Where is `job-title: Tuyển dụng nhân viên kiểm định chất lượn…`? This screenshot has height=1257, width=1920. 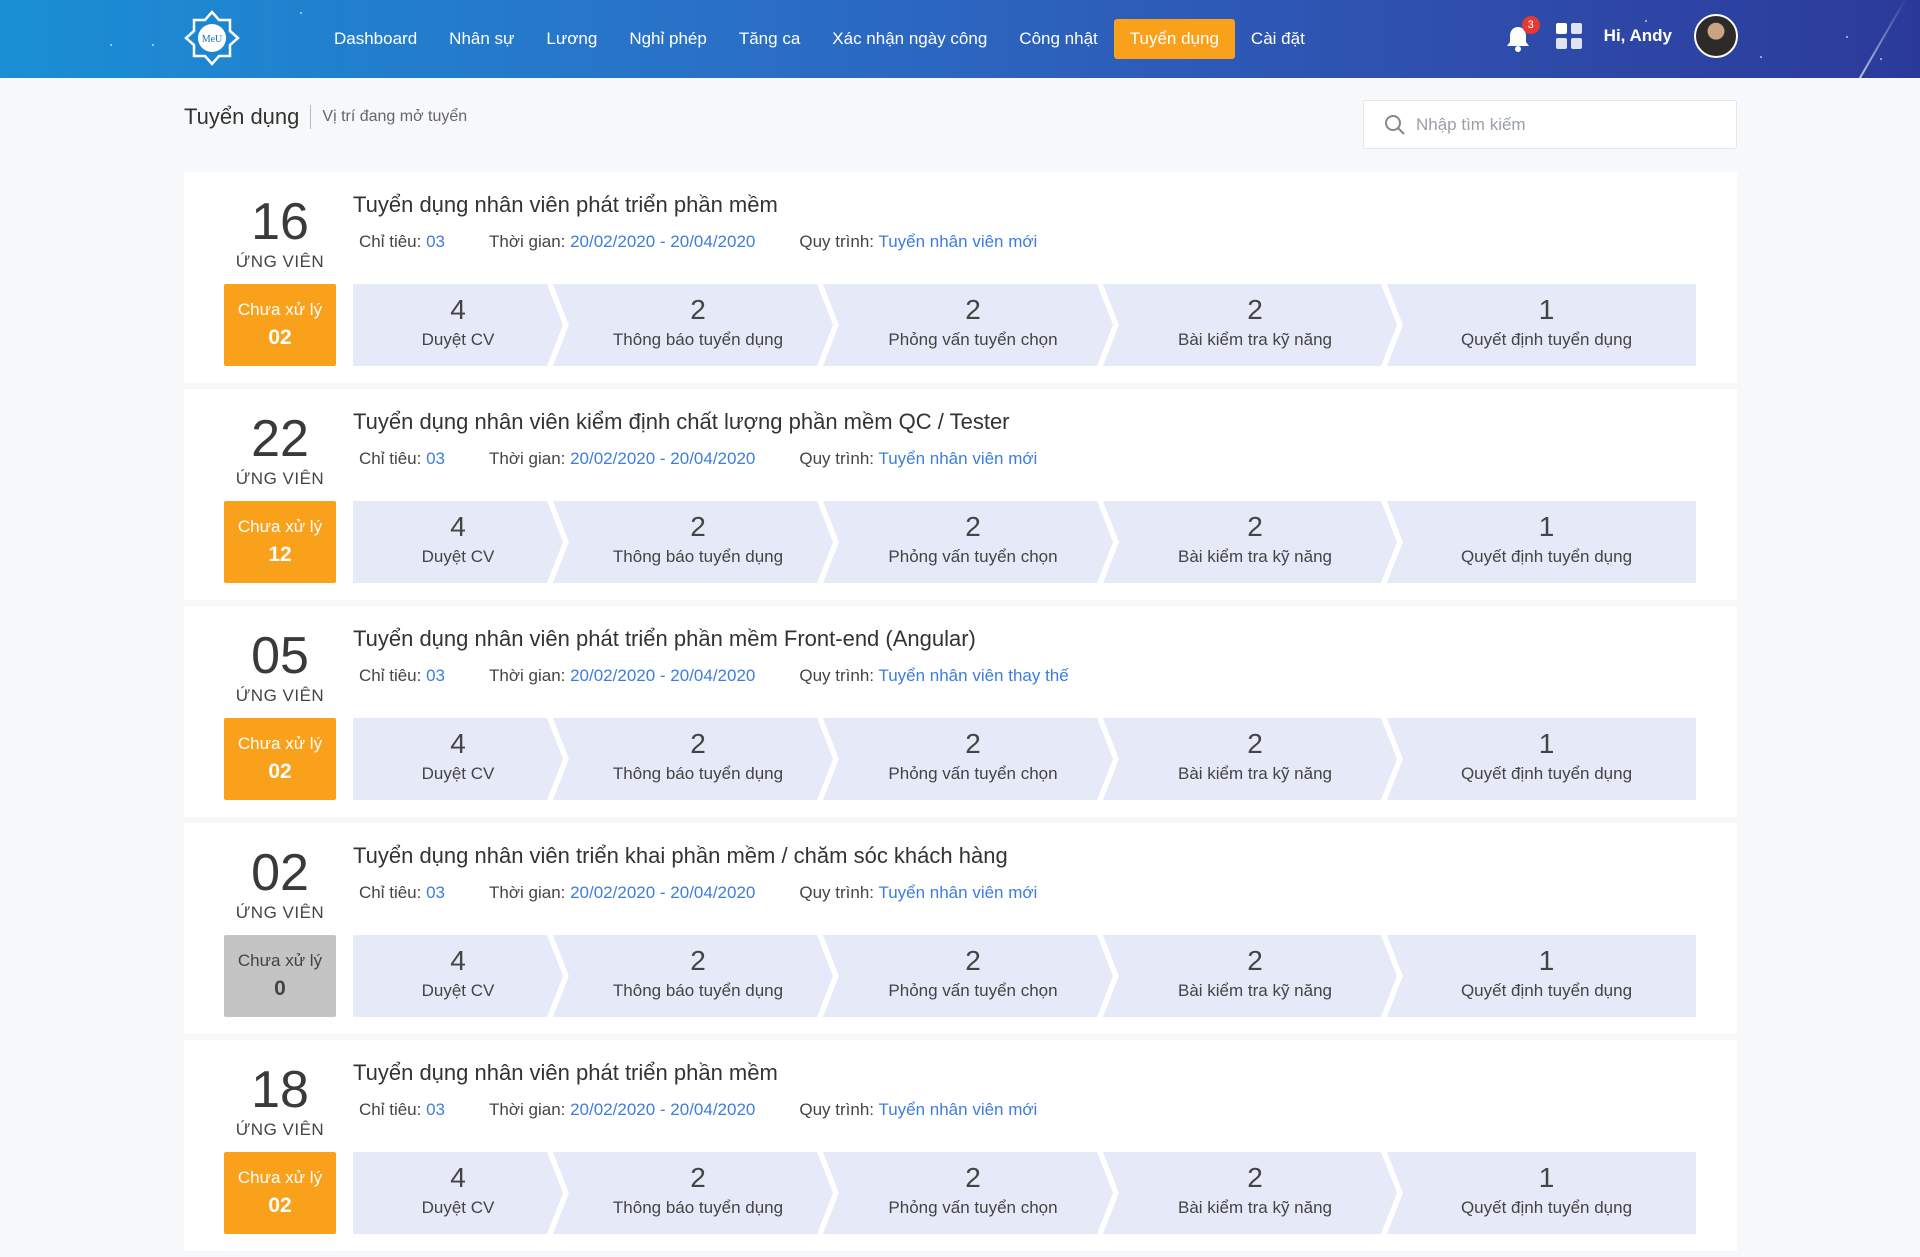
job-title: Tuyển dụng nhân viên kiểm định chất lượn… is located at coordinates (681, 422).